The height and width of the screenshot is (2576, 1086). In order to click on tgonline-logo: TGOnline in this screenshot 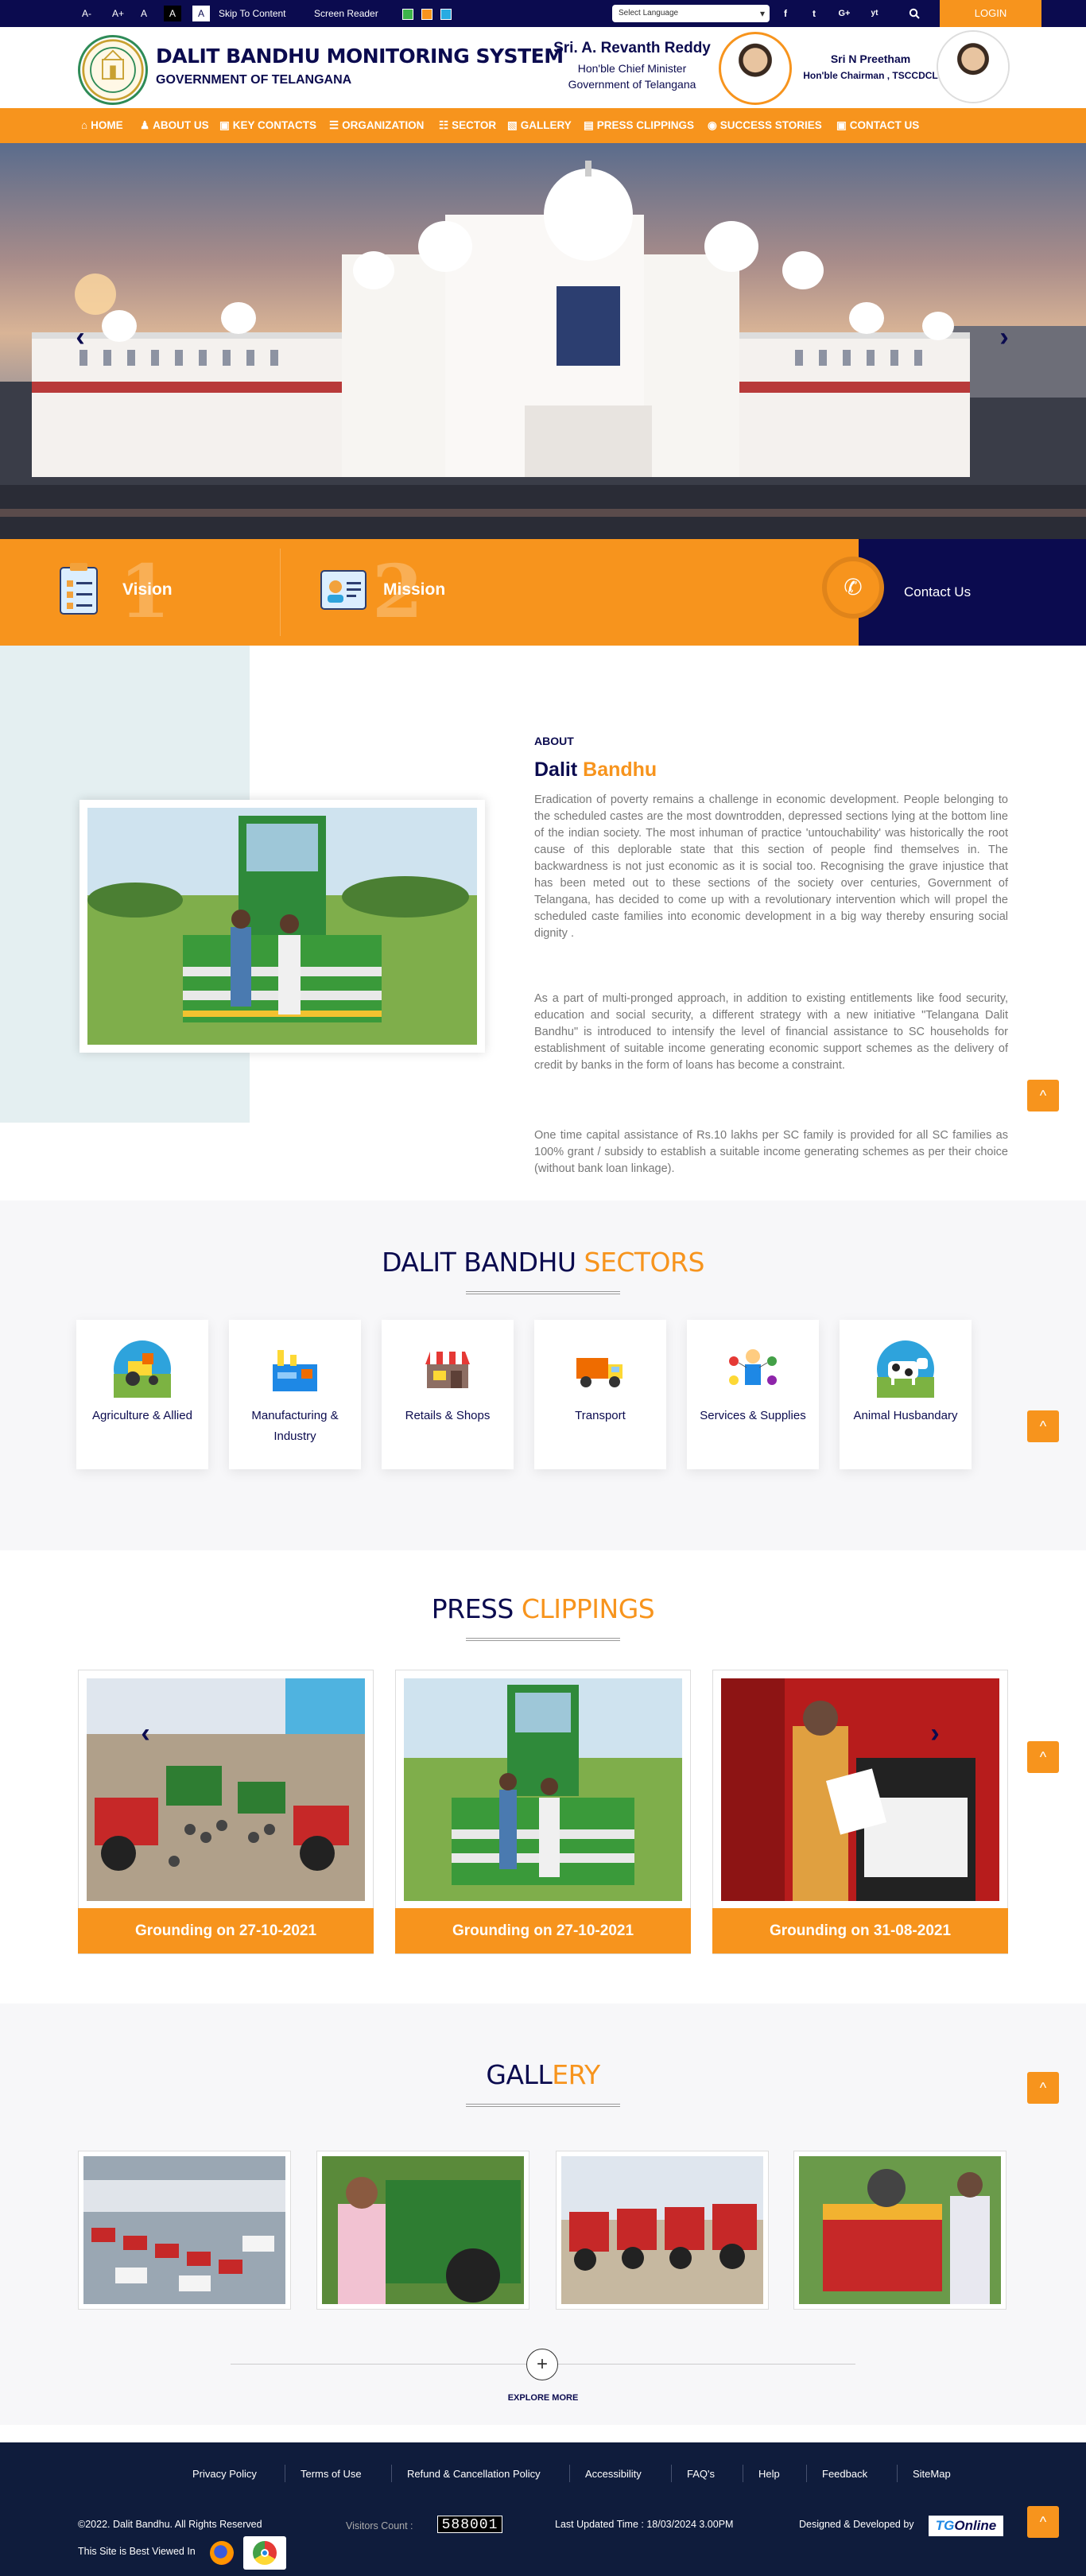, I will do `click(966, 2526)`.